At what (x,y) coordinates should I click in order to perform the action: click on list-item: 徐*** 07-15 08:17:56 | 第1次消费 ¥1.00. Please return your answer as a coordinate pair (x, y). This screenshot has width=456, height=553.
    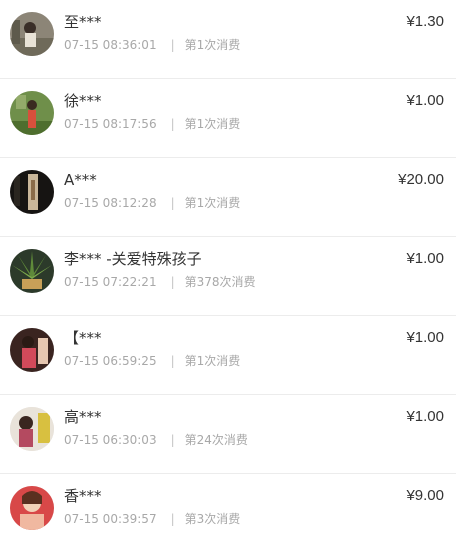
    Looking at the image, I should click on (228, 118).